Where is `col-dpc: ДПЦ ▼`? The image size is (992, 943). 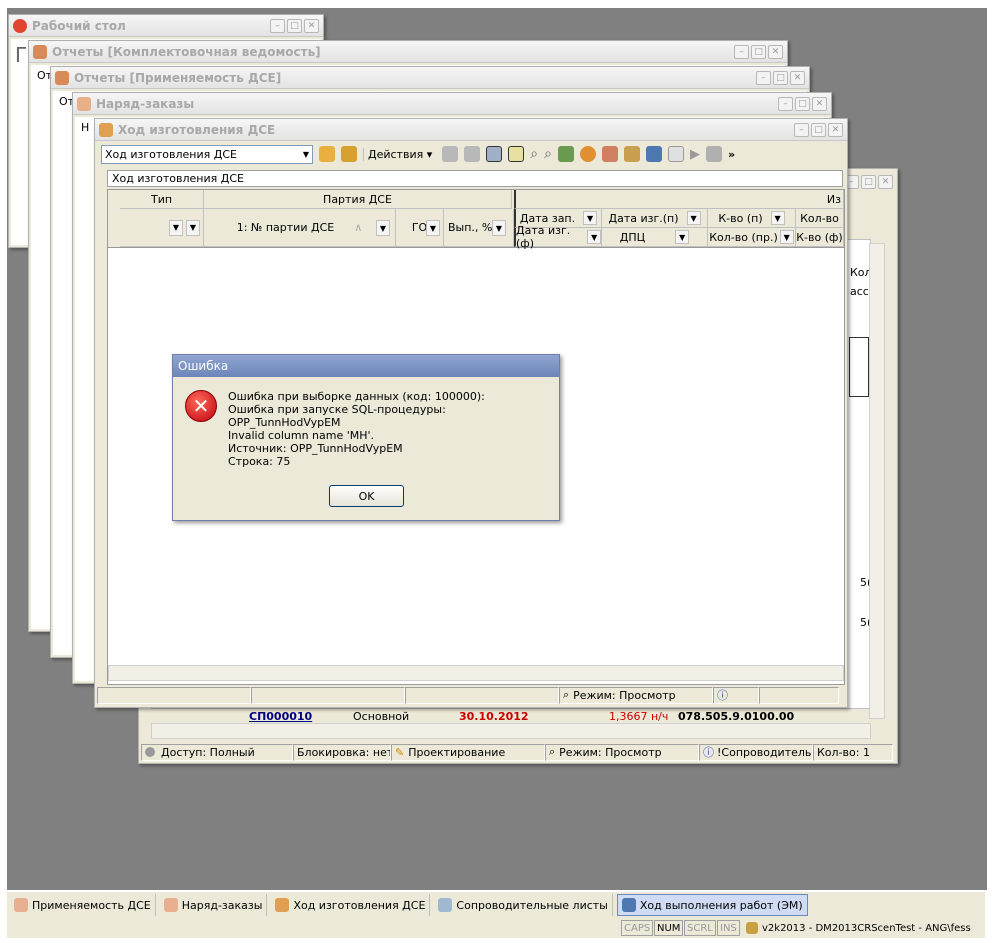 col-dpc: ДПЦ ▼ is located at coordinates (655, 237).